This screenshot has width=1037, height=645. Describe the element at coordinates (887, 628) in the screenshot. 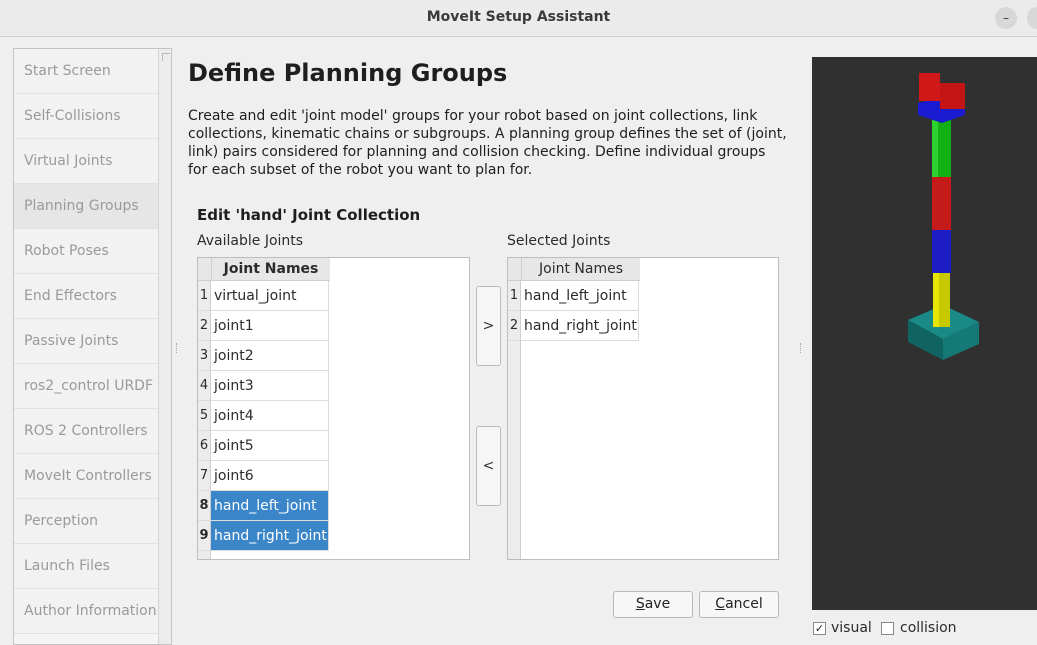

I see `collision-checkbox` at that location.